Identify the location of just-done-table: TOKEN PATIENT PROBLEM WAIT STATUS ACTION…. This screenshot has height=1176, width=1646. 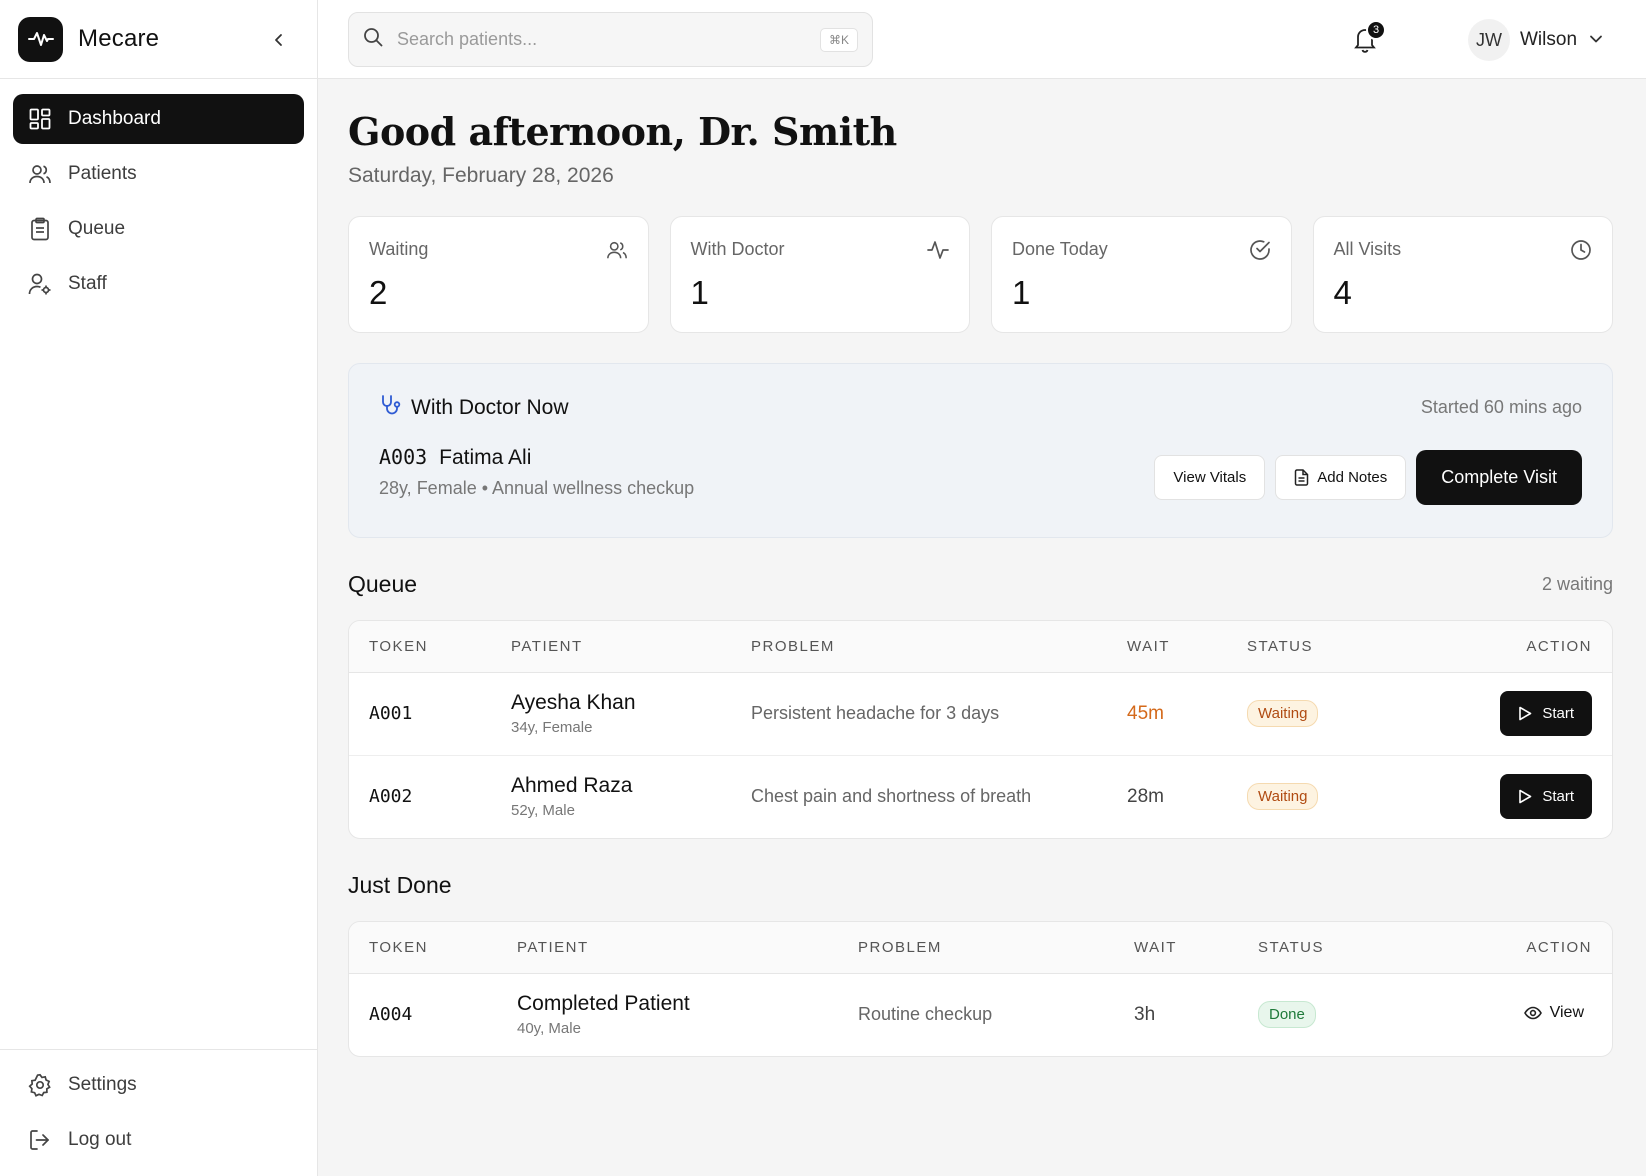
(980, 989).